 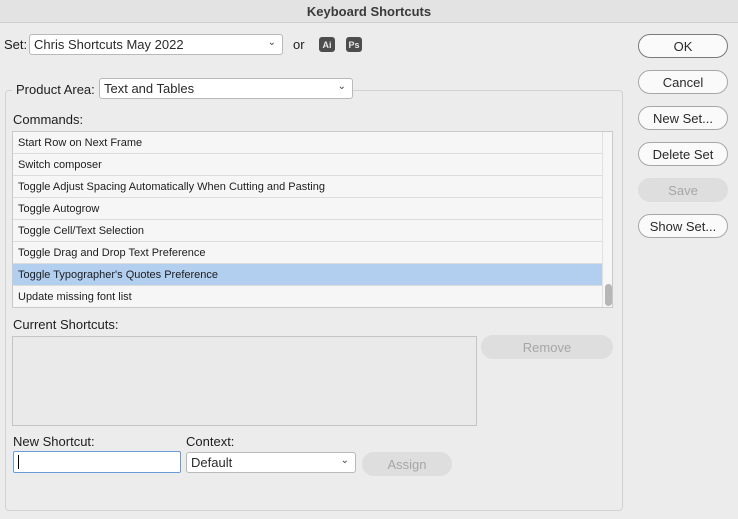 What do you see at coordinates (407, 464) in the screenshot?
I see `assign-button: Assign` at bounding box center [407, 464].